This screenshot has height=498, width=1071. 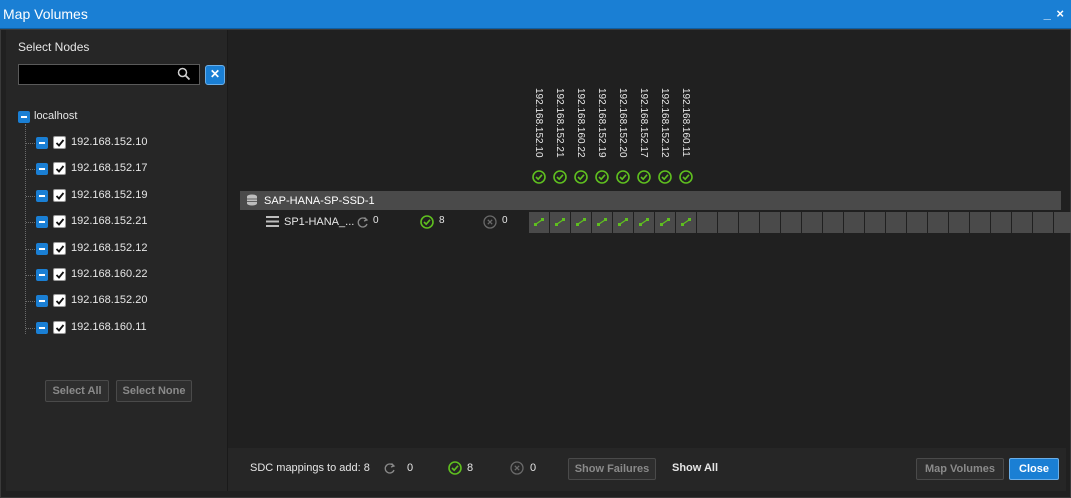 I want to click on window-controls: _ ×, so click(x=1054, y=13).